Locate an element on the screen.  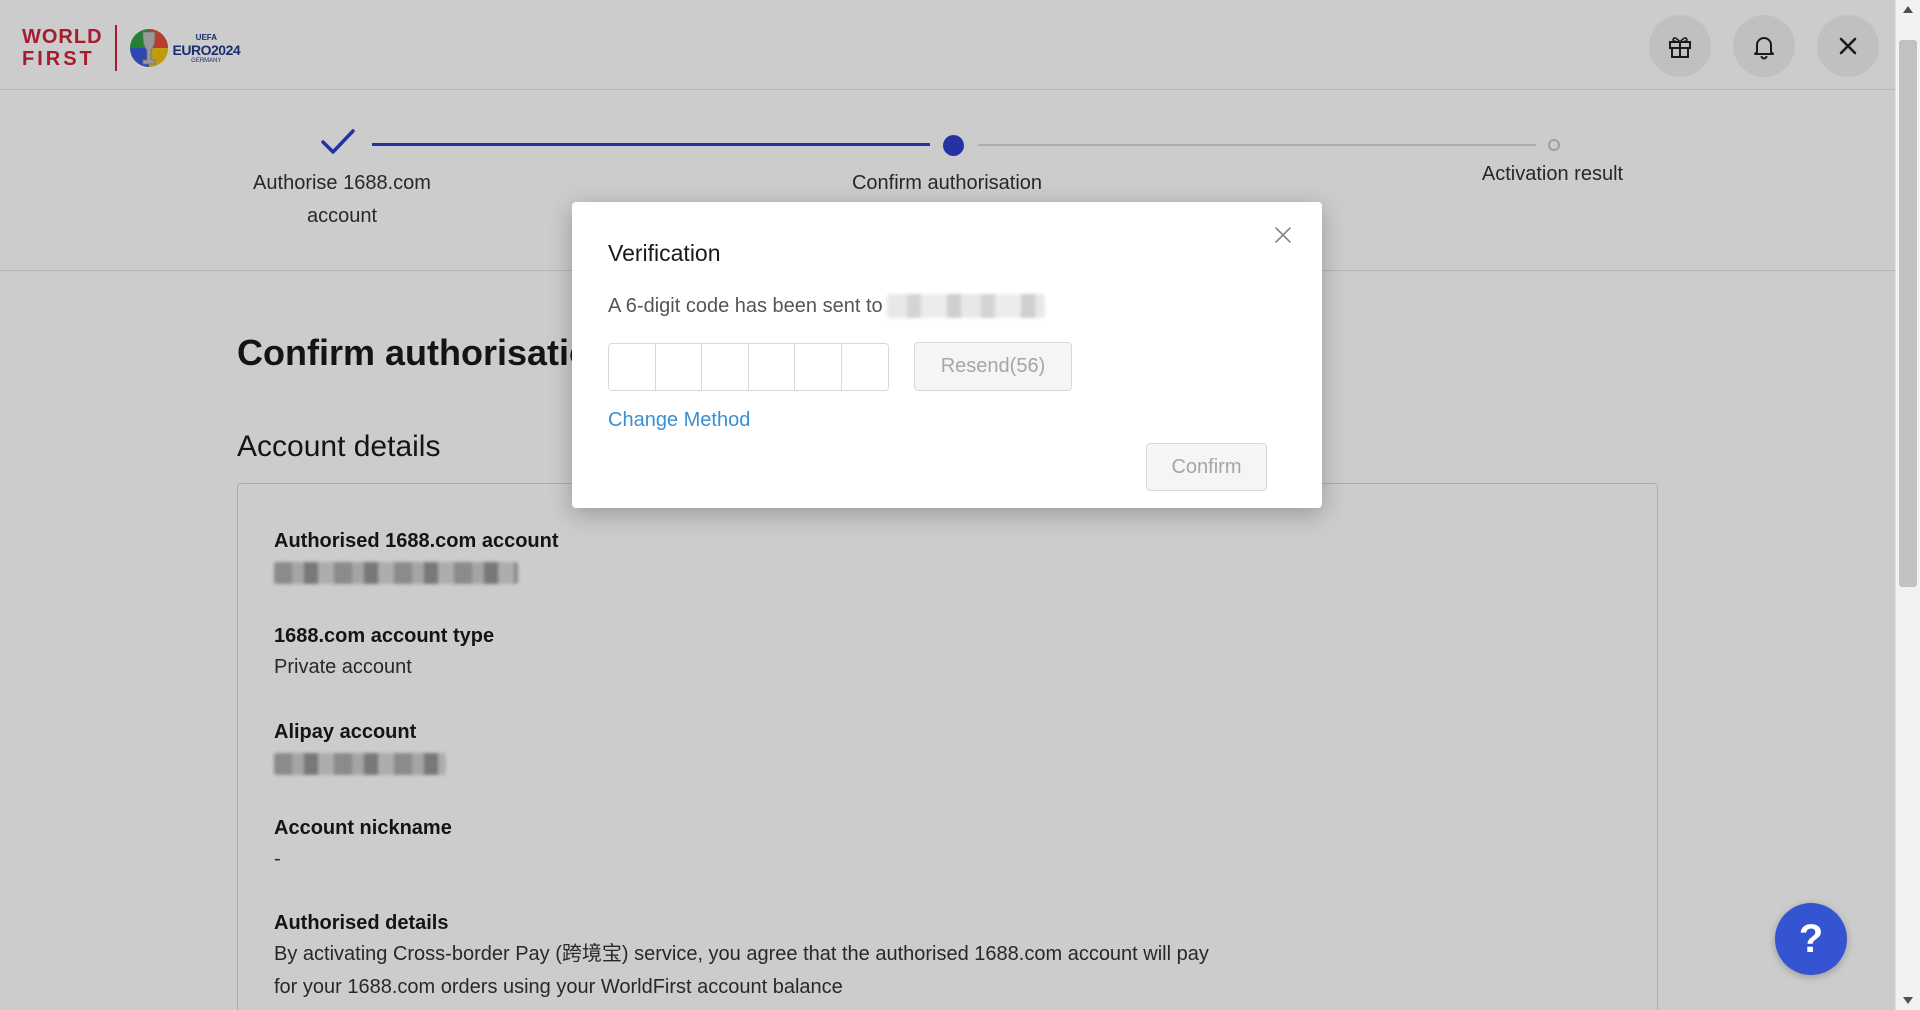
scroll-up-icon is located at coordinates (1908, 9).